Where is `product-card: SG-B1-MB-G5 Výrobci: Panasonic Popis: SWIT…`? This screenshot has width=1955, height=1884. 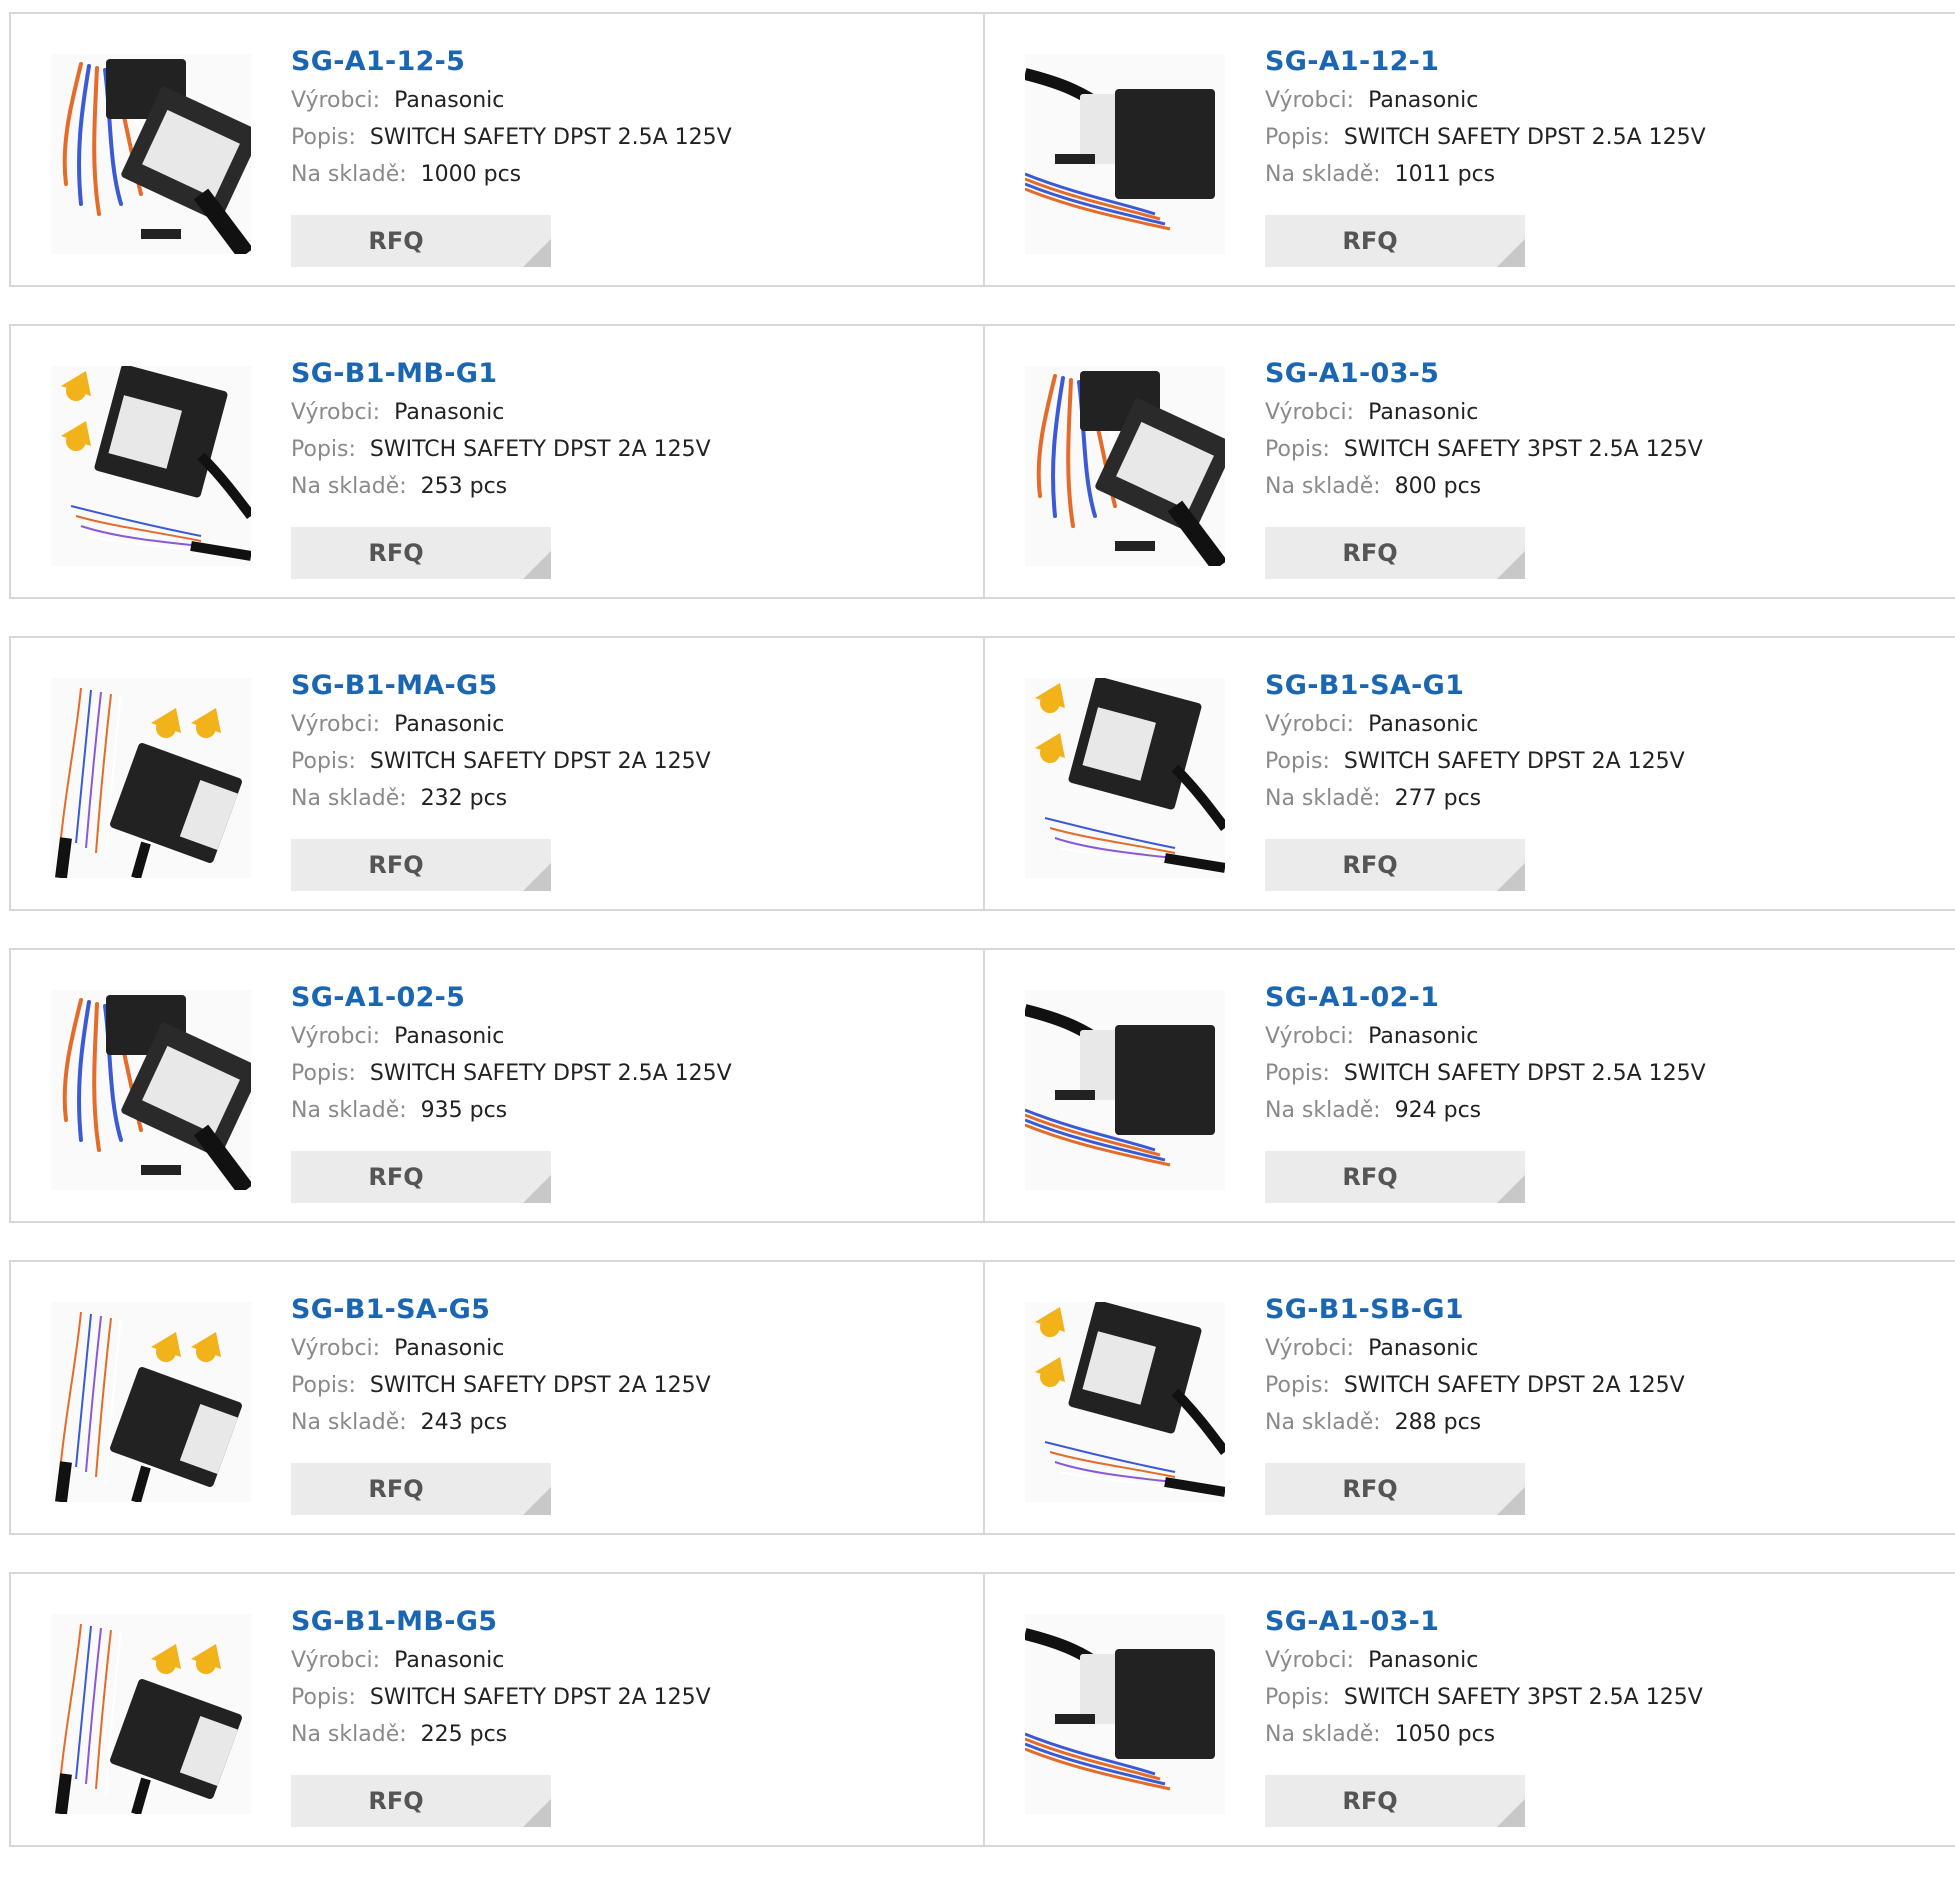 product-card: SG-B1-MB-G5 Výrobci: Panasonic Popis: SWIT… is located at coordinates (497, 1709).